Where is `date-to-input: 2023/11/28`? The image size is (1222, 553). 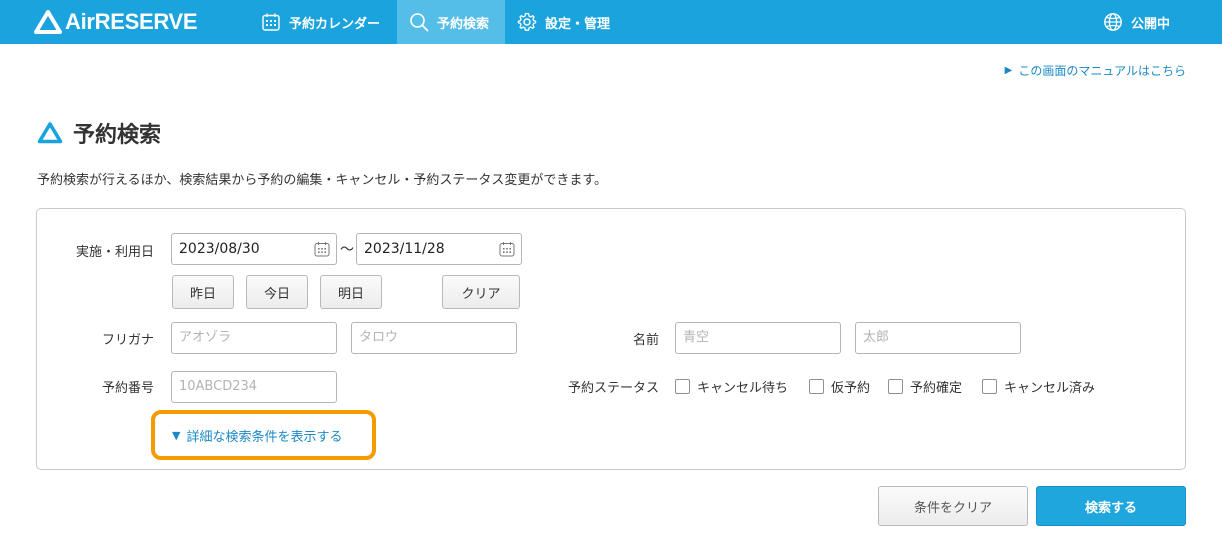
date-to-input: 2023/11/28 is located at coordinates (439, 249).